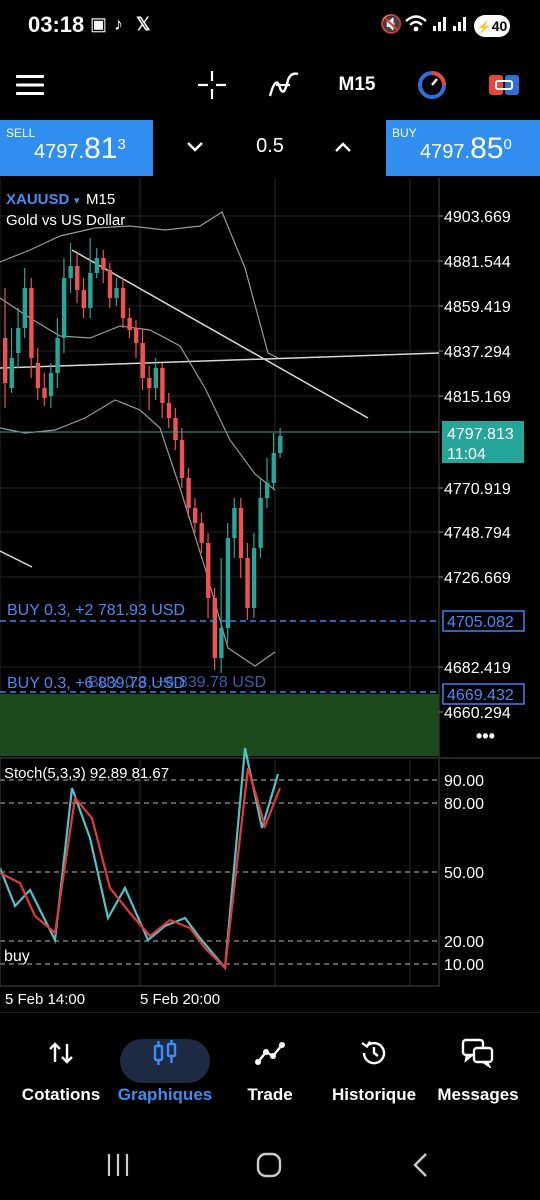  I want to click on home-icon, so click(269, 1165).